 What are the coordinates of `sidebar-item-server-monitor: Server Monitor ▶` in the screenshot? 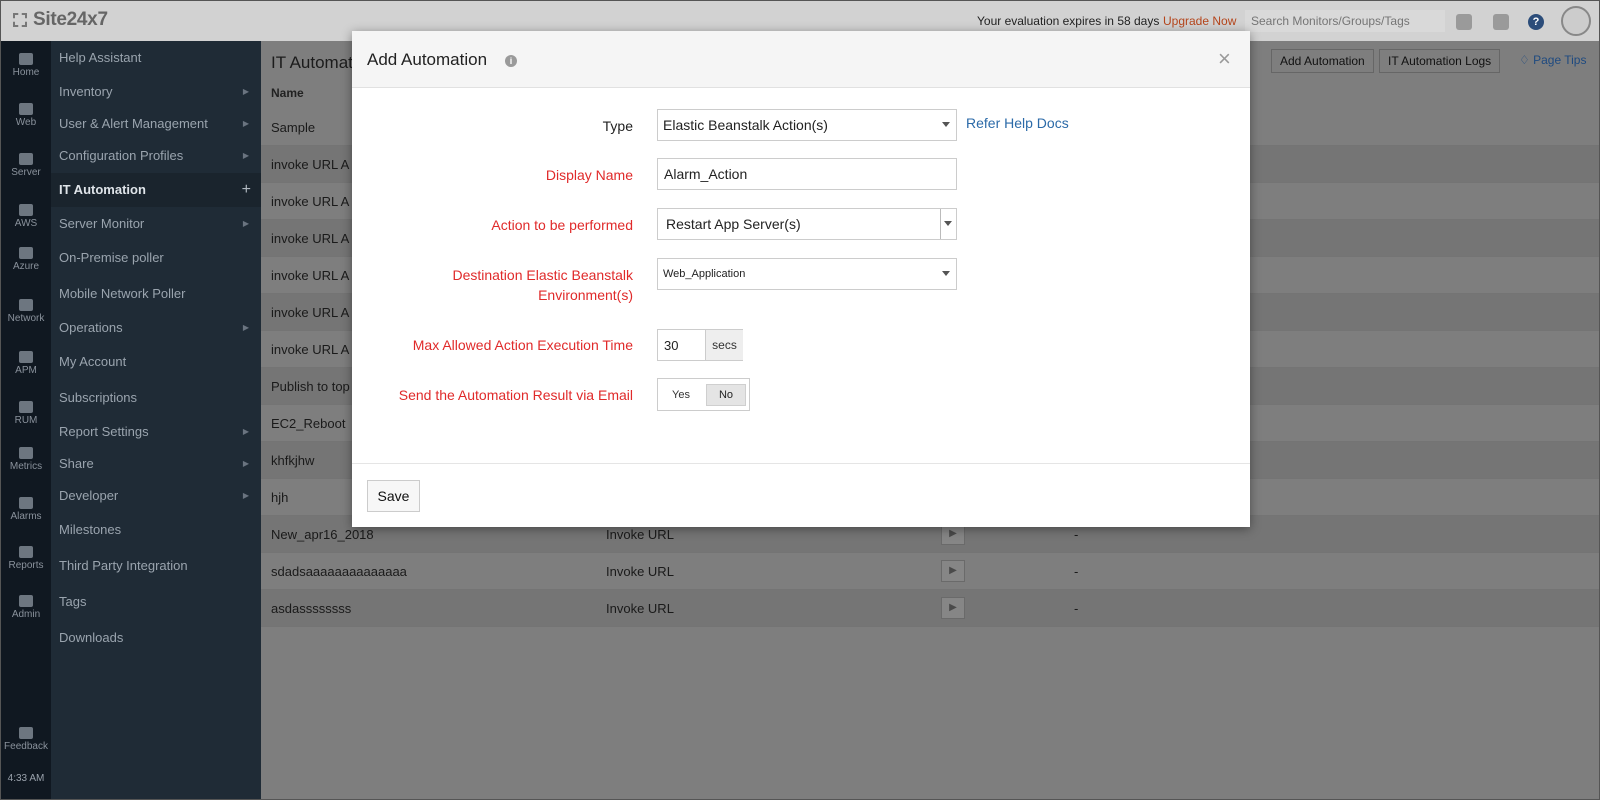 It's located at (156, 224).